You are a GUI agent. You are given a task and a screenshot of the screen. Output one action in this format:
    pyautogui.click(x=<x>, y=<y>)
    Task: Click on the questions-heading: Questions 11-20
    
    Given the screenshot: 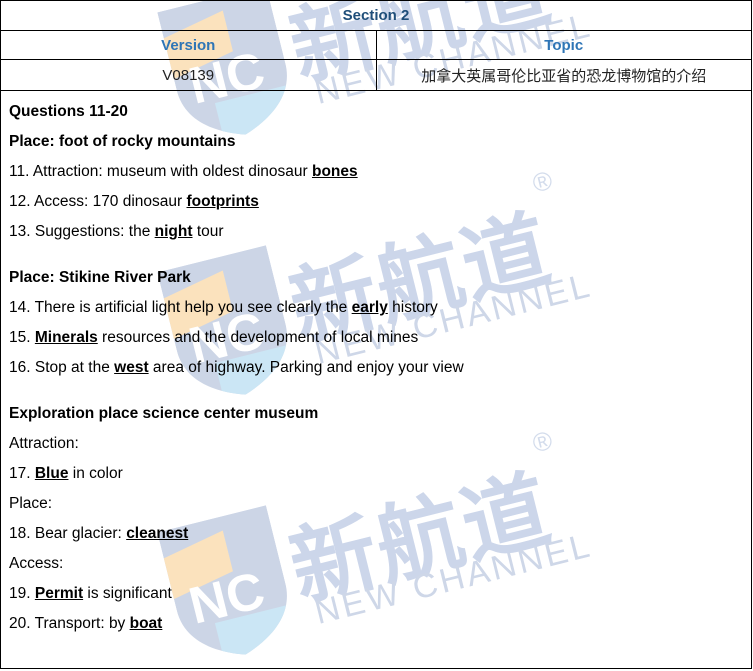 What is the action you would take?
    pyautogui.click(x=380, y=112)
    